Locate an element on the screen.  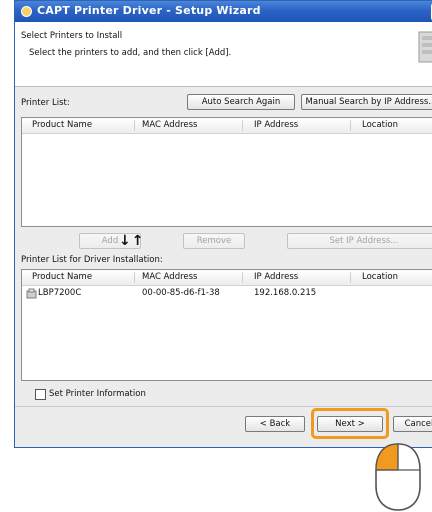
mouse-icon is located at coordinates (398, 477).